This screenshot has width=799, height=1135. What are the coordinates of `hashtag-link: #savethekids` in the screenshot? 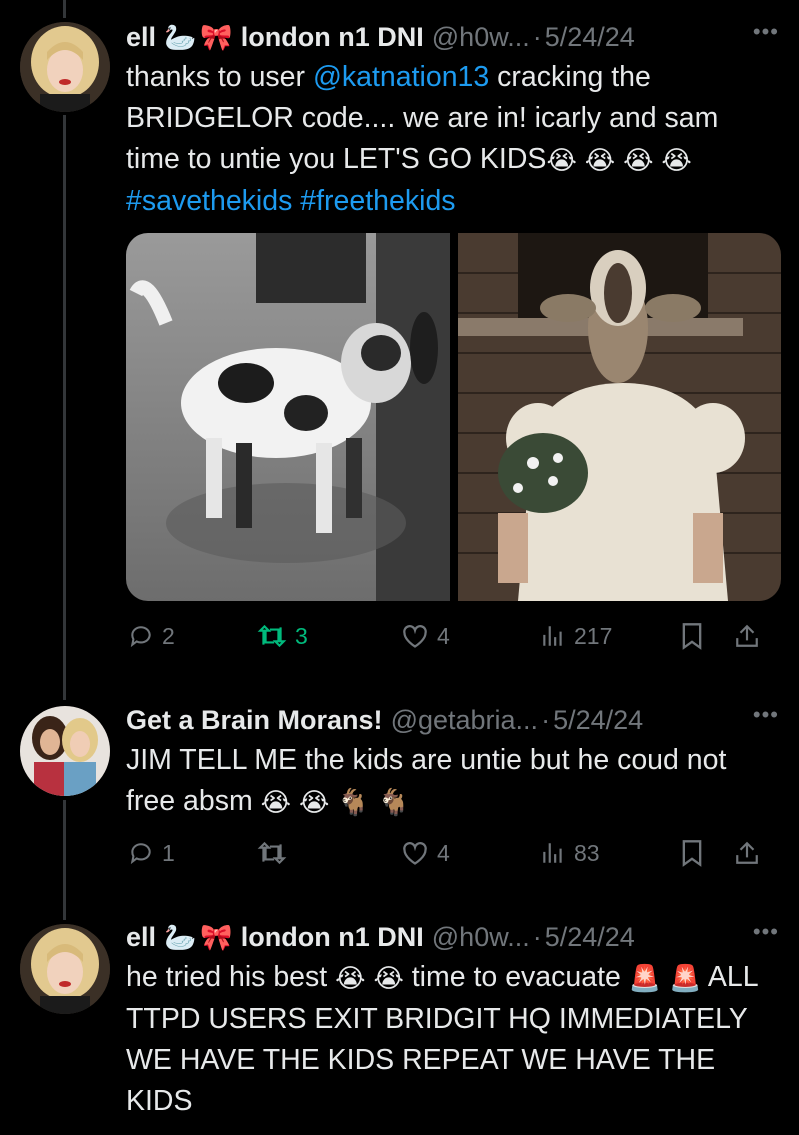 It's located at (209, 201).